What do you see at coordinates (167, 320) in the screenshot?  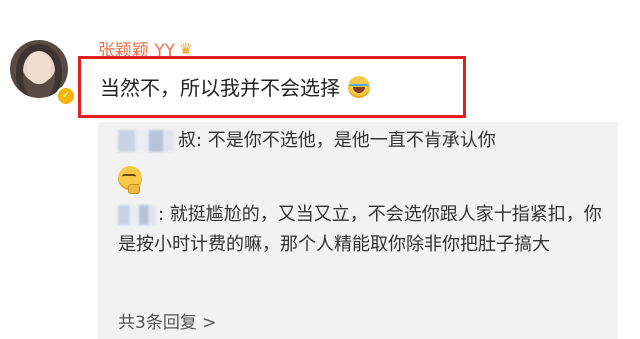 I see `more-replies-link: 共3条回复 >` at bounding box center [167, 320].